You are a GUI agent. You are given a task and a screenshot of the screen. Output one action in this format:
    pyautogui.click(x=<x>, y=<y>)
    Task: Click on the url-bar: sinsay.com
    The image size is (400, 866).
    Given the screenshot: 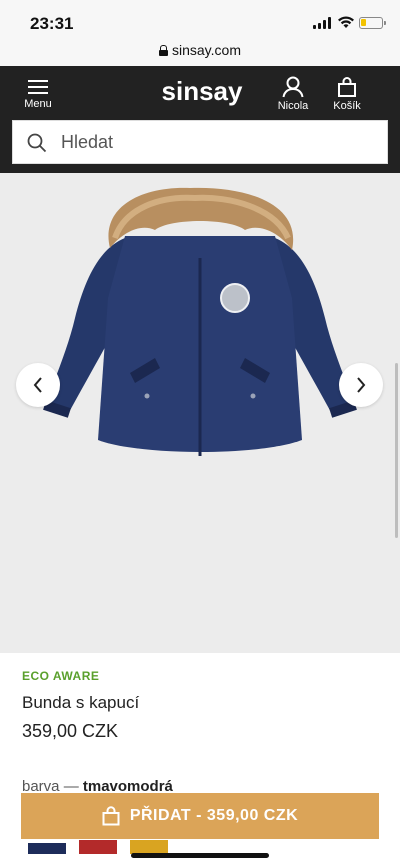 What is the action you would take?
    pyautogui.click(x=200, y=53)
    